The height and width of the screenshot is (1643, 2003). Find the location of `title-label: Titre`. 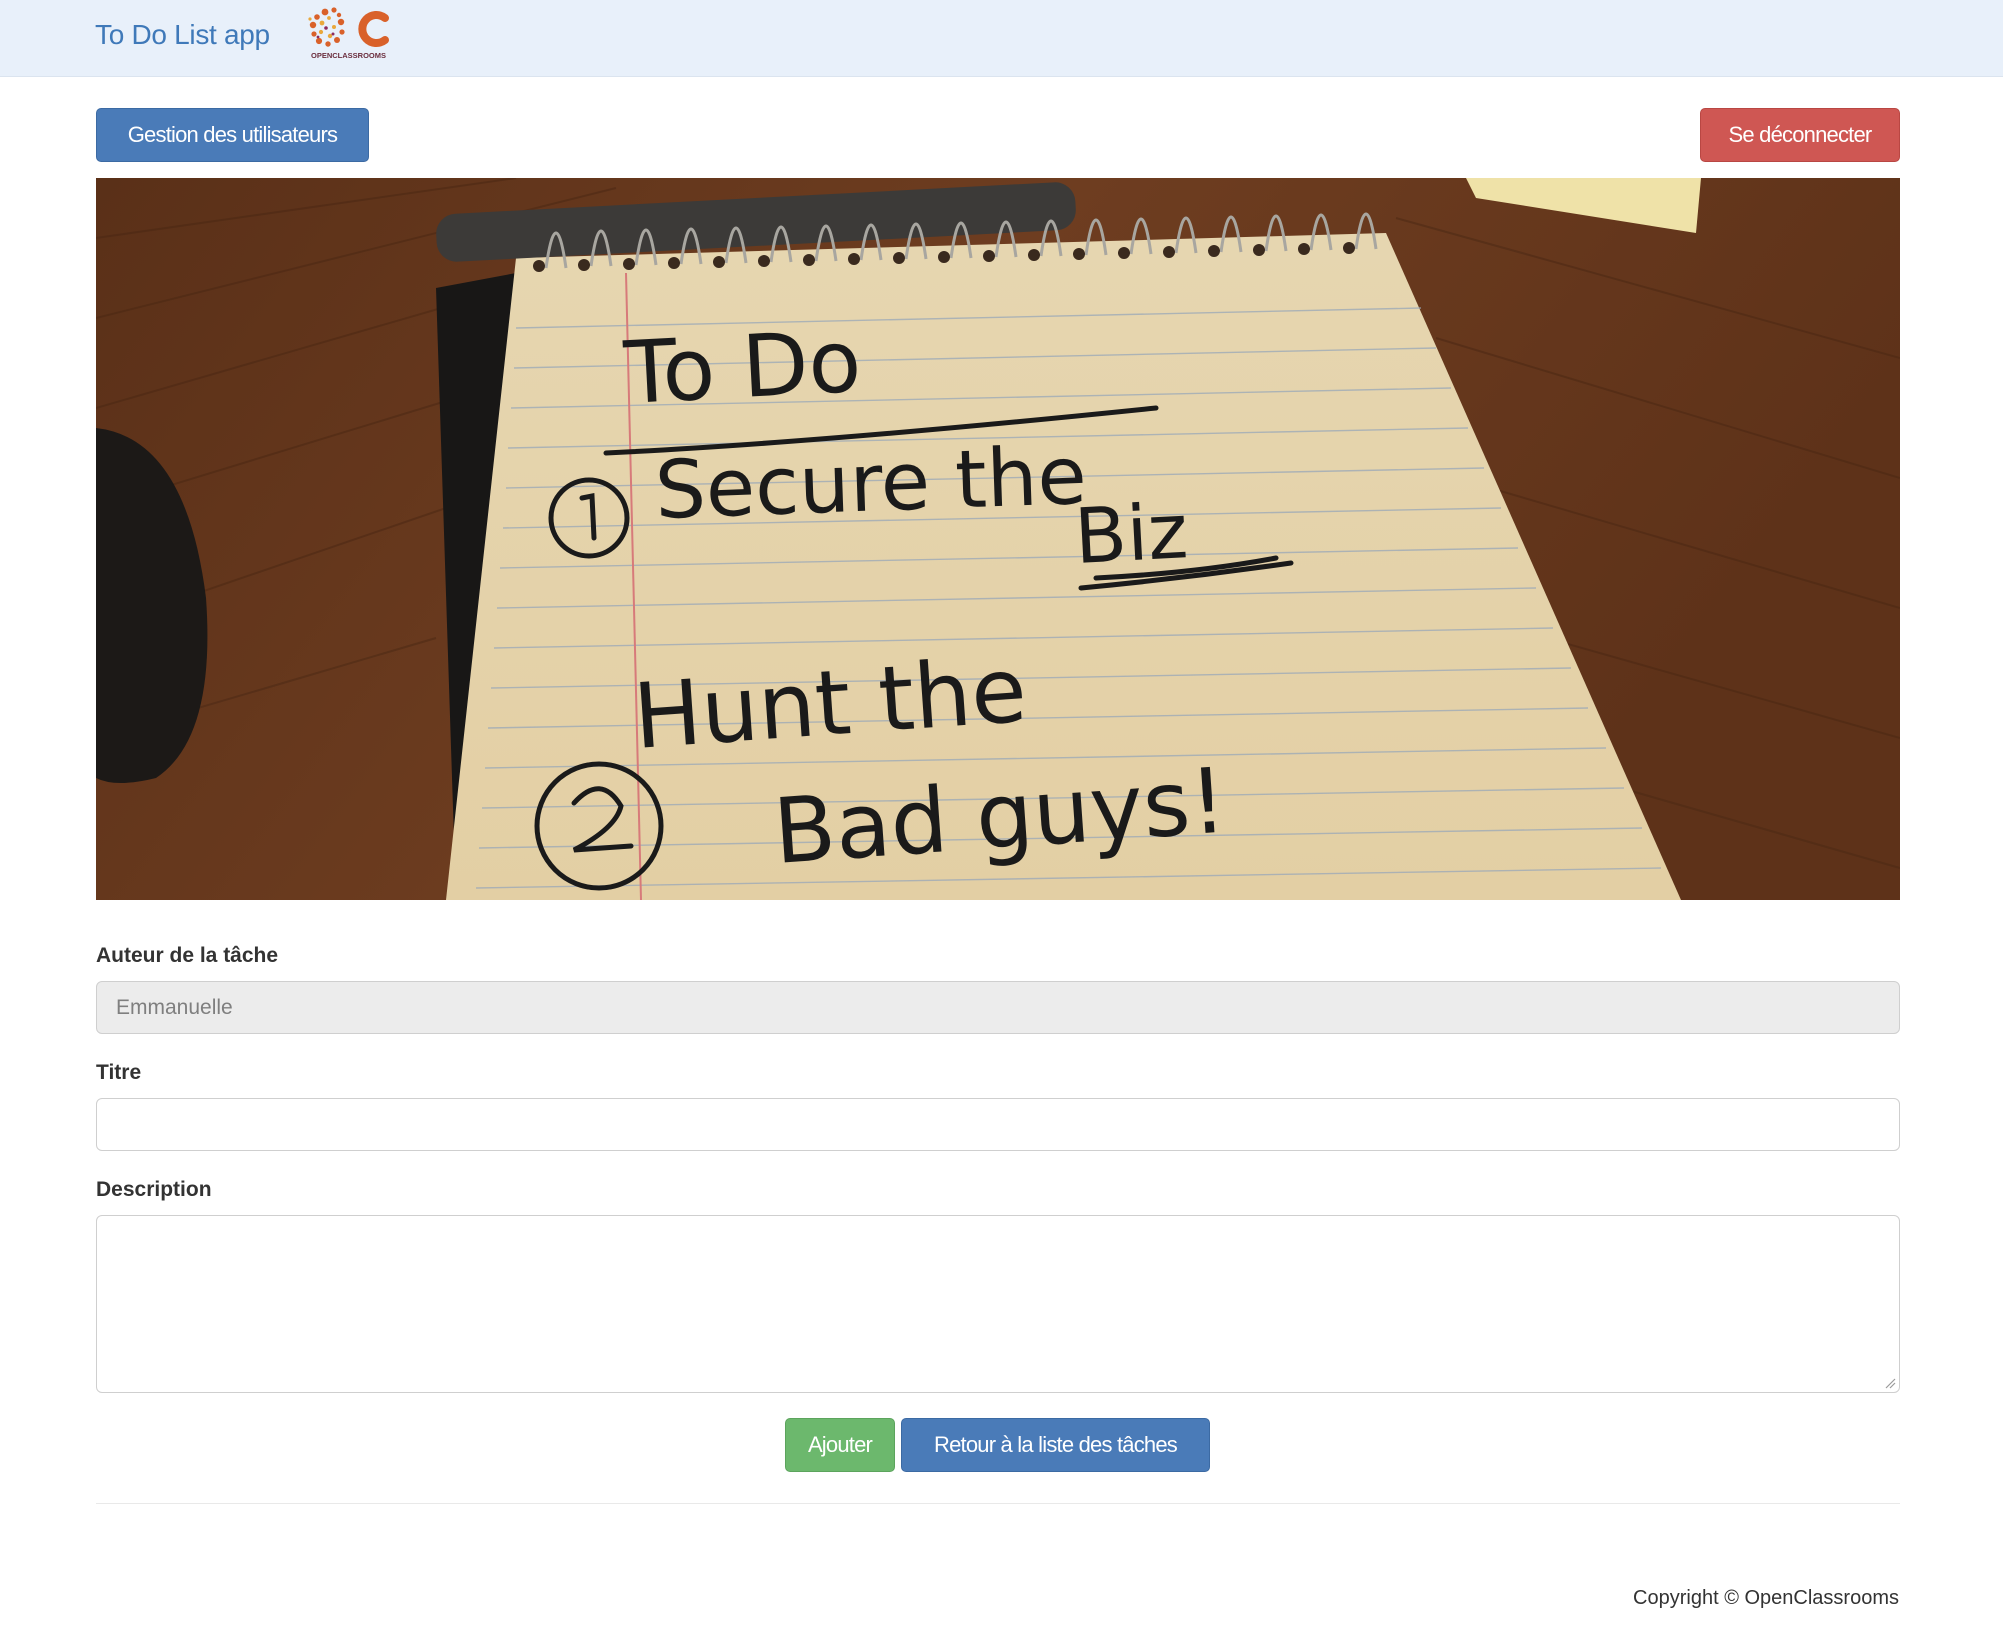

title-label: Titre is located at coordinates (119, 1072).